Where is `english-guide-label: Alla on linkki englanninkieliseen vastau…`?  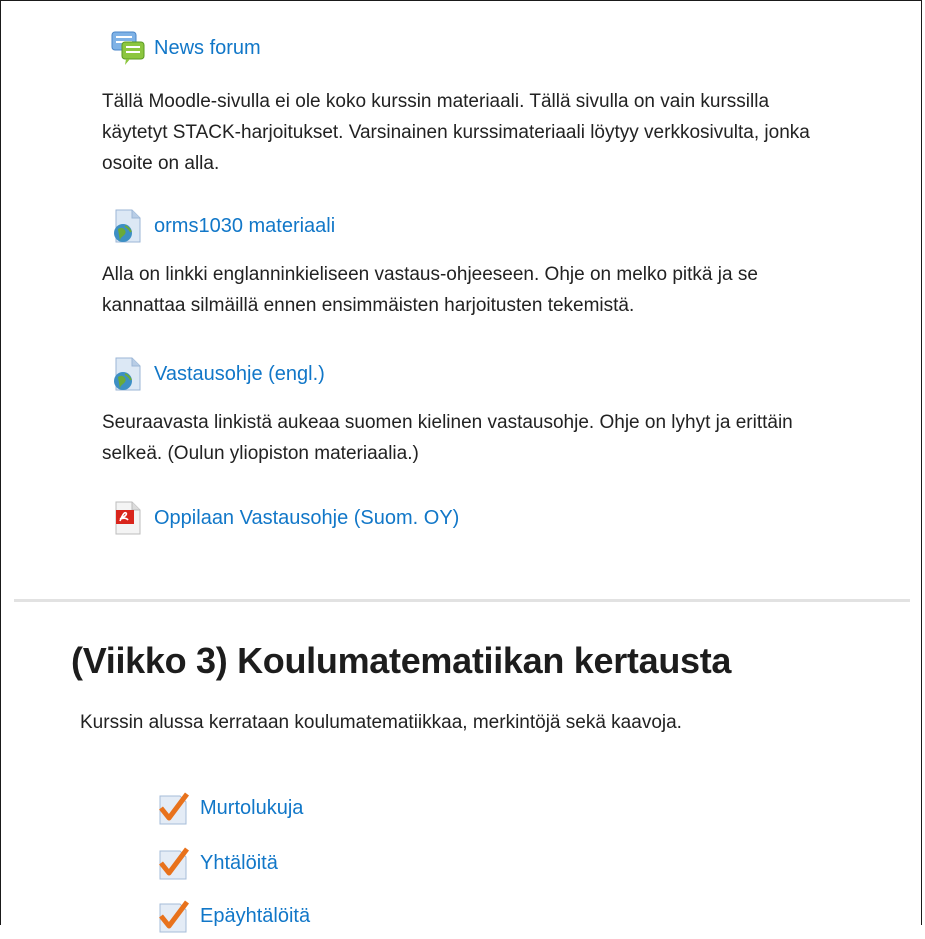 english-guide-label: Alla on linkki englanninkieliseen vastau… is located at coordinates (430, 290).